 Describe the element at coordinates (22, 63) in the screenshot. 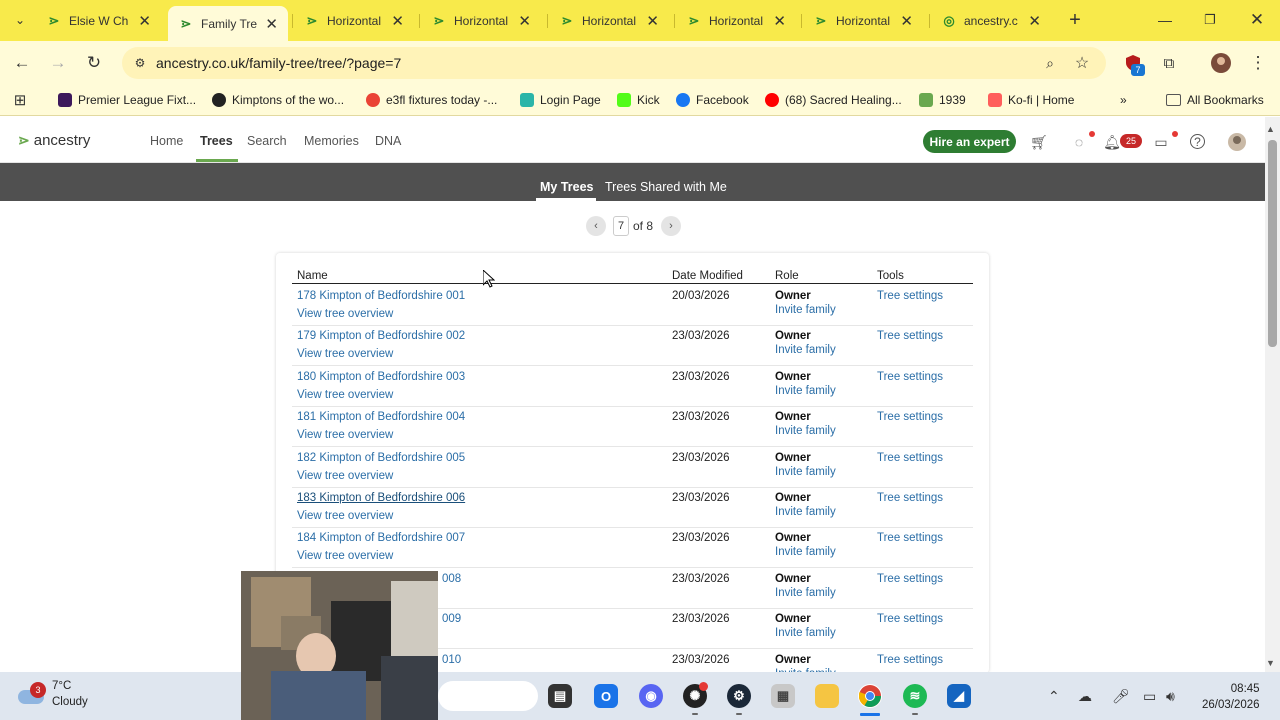

I see `back-arrow-icon: ←` at that location.